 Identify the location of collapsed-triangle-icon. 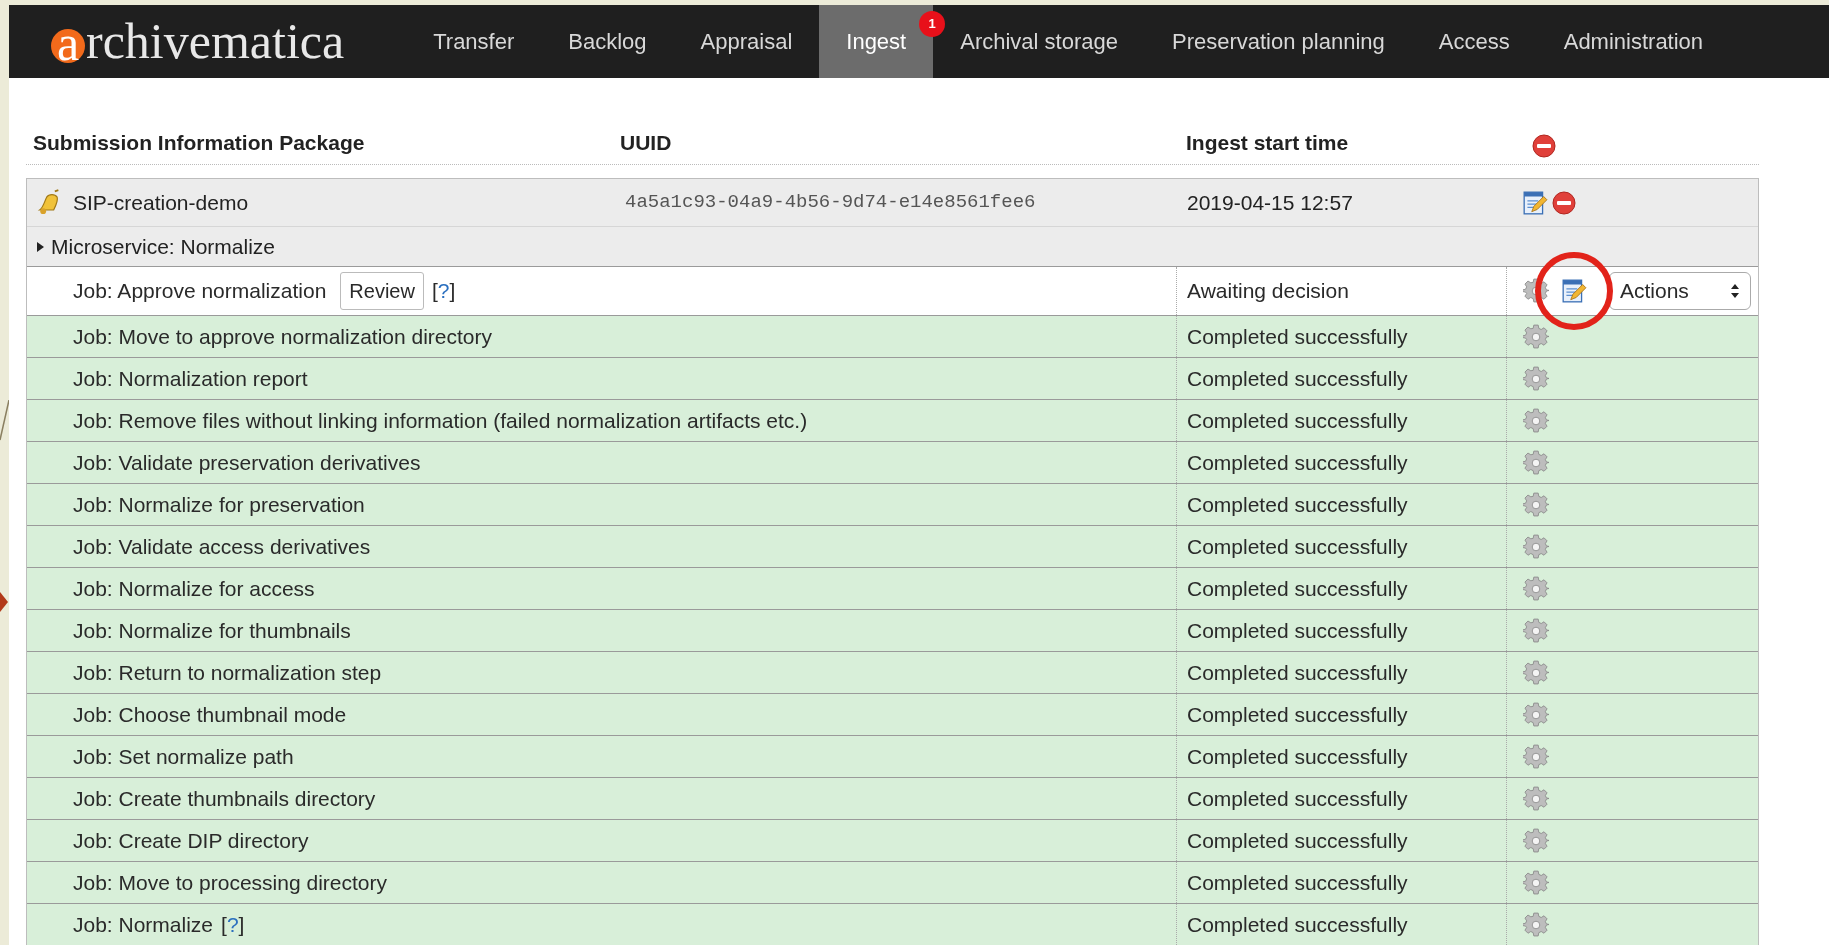
(40, 246).